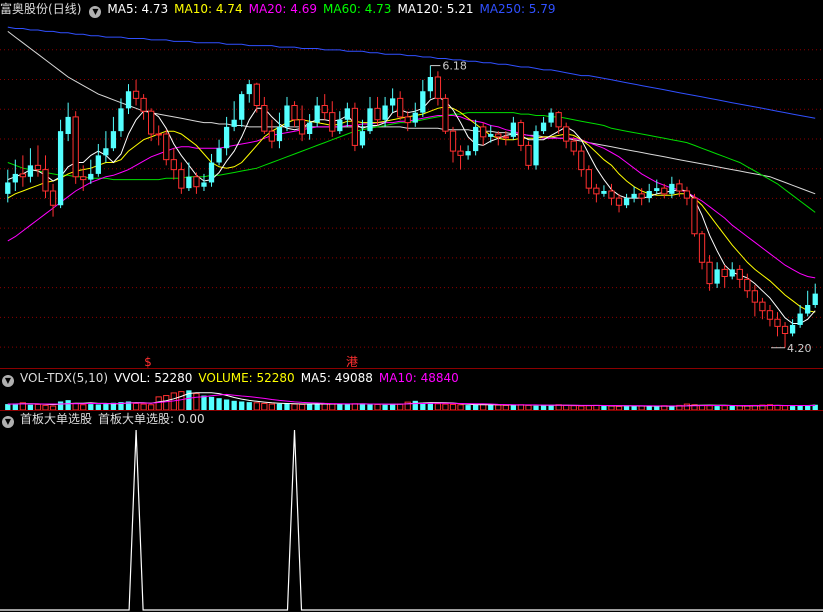  I want to click on period-label: (日线), so click(64, 9).